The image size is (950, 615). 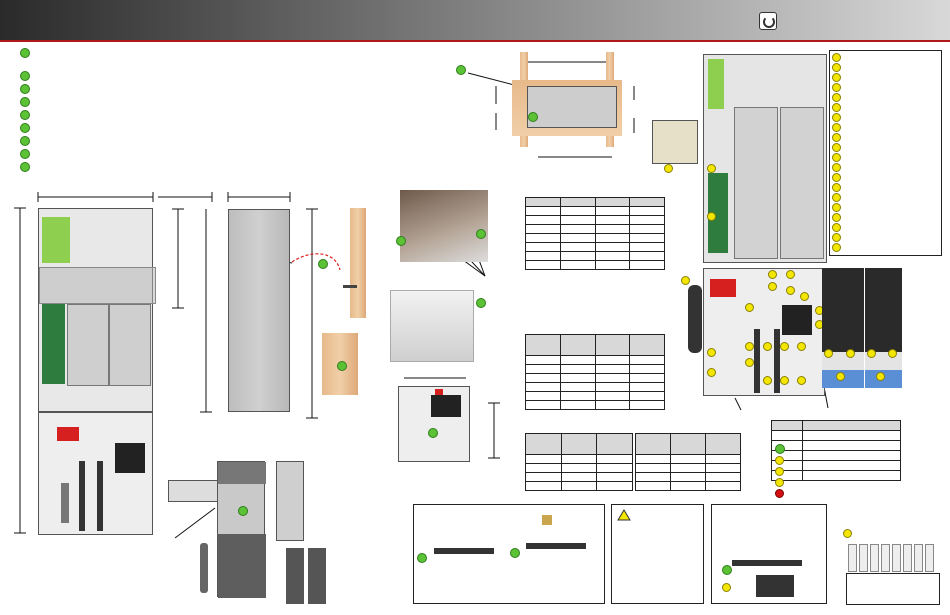 What do you see at coordinates (130, 458) in the screenshot?
I see `ac-breaker` at bounding box center [130, 458].